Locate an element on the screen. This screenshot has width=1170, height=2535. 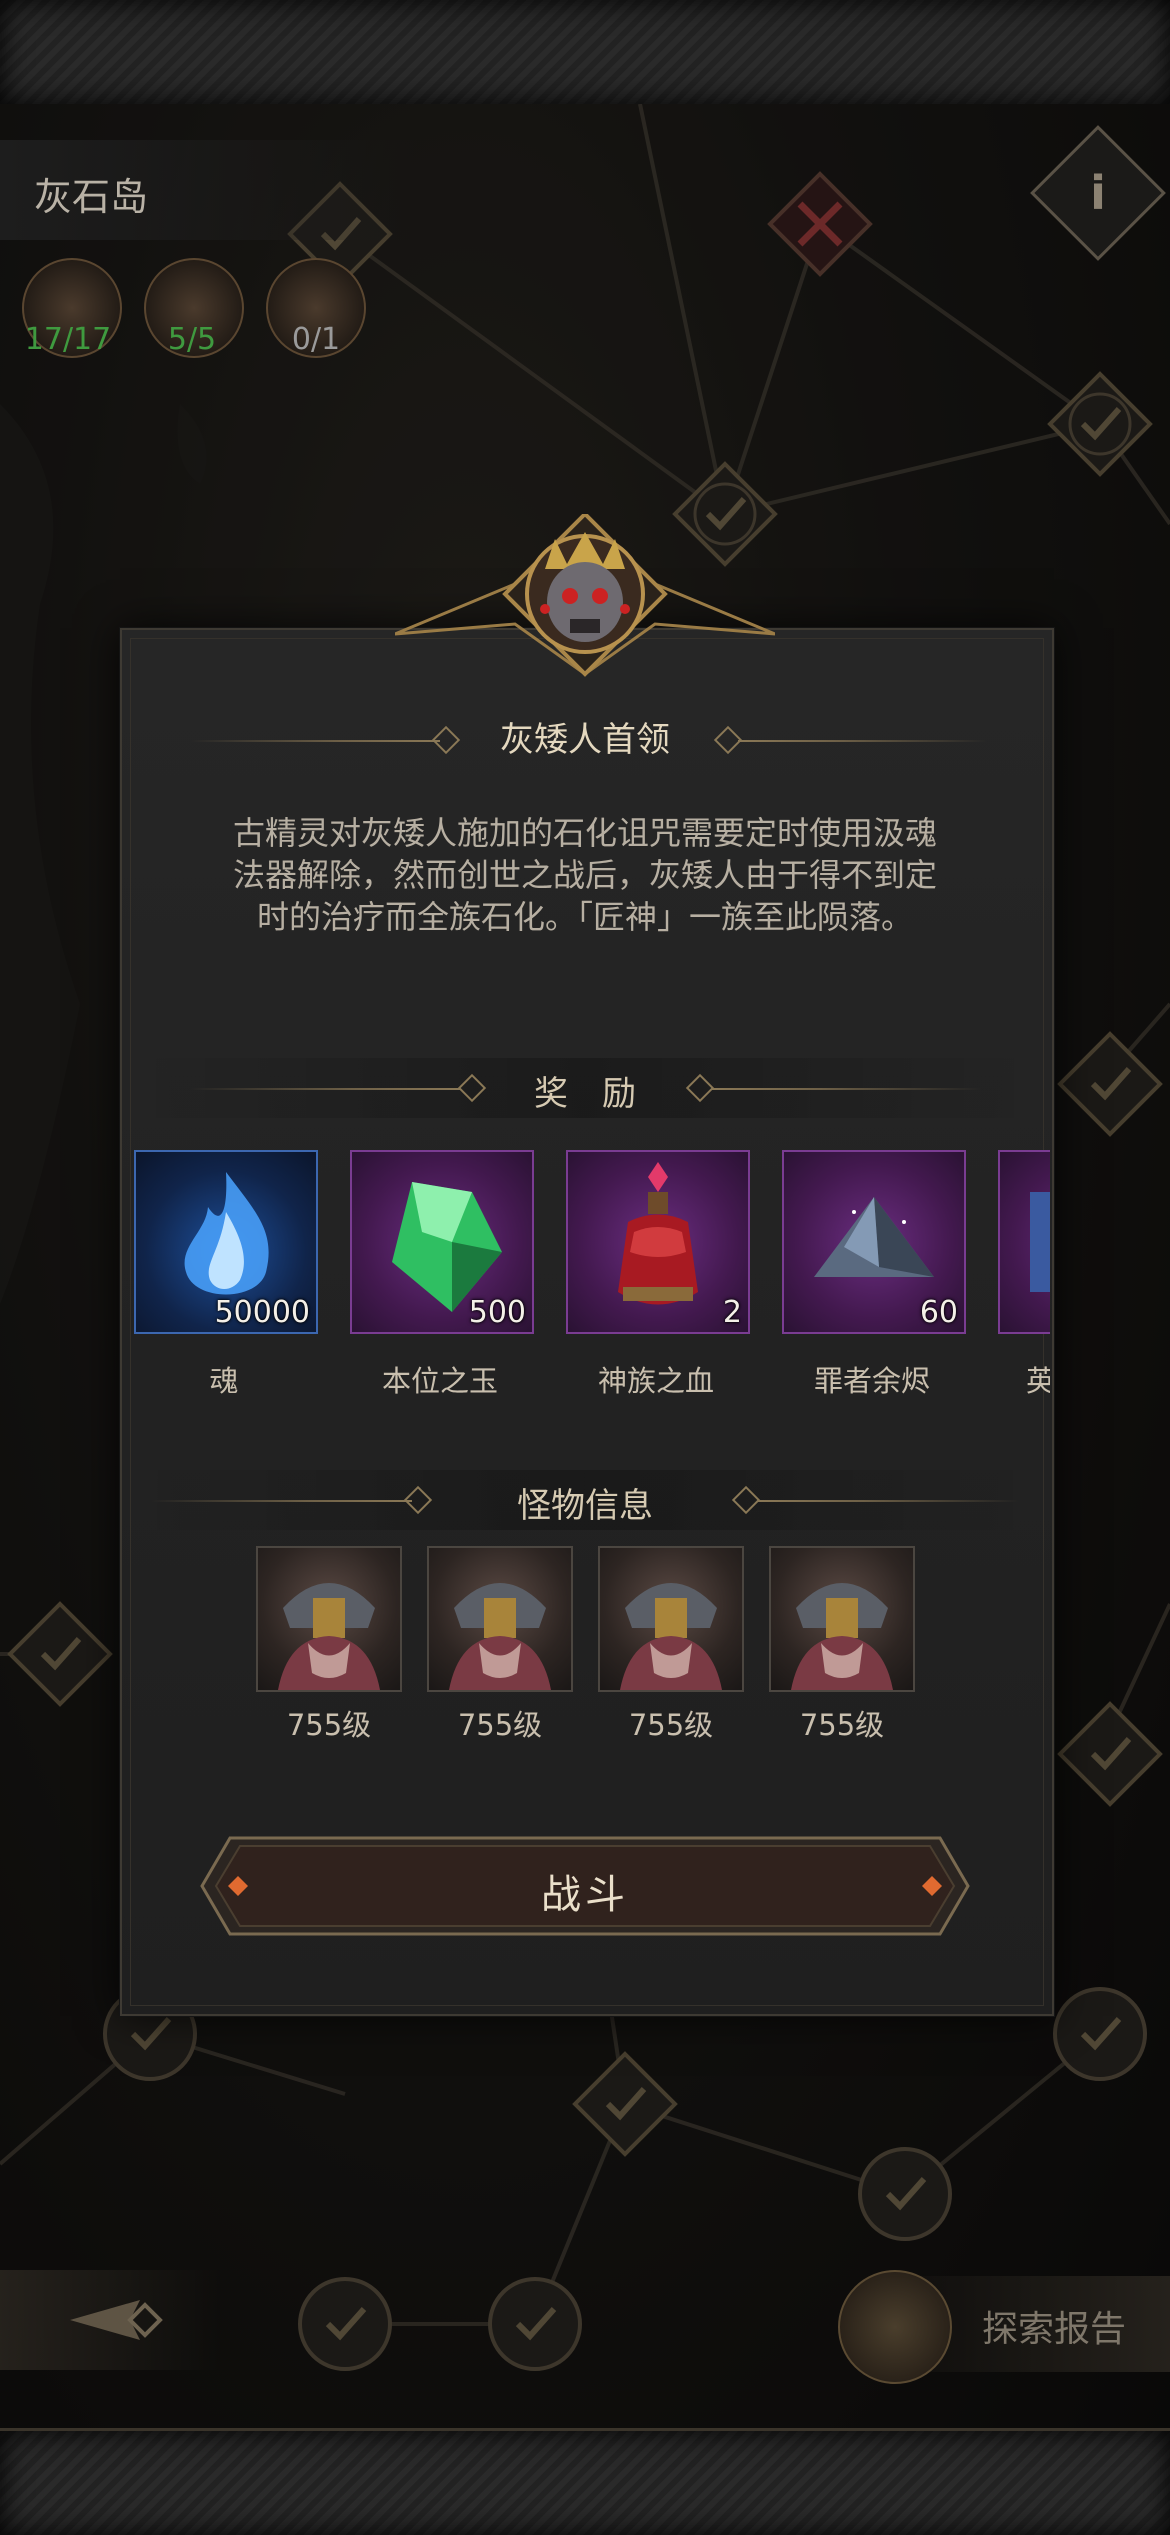
chest-count: 0/1 is located at coordinates (316, 339).